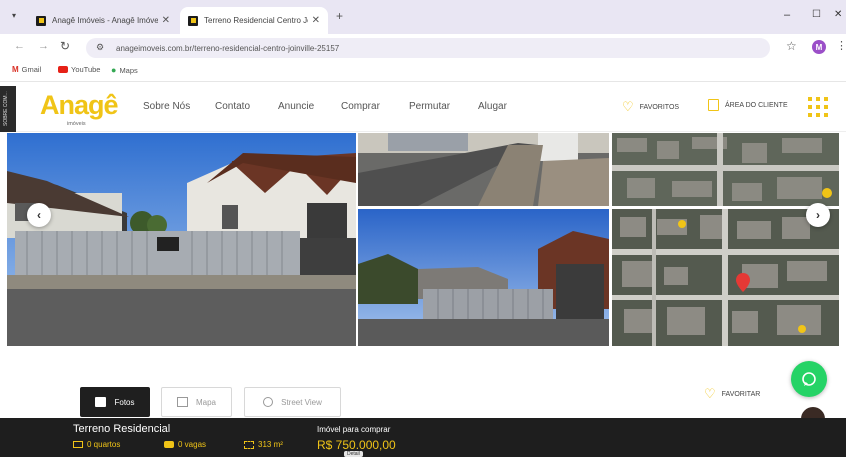  Describe the element at coordinates (182, 402) in the screenshot. I see `map-icon` at that location.